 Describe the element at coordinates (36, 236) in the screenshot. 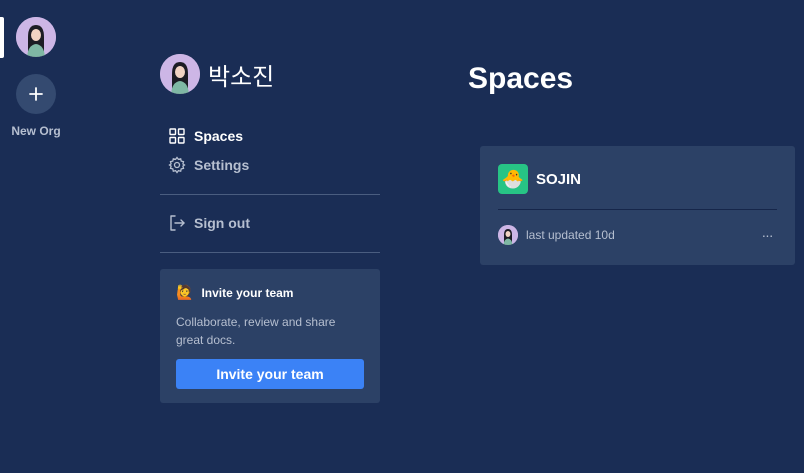

I see `org-rail: New Org` at that location.